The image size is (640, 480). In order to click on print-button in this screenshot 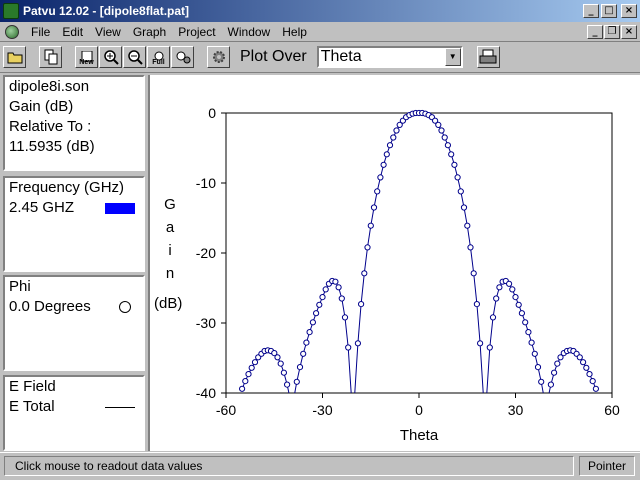, I will do `click(488, 57)`.